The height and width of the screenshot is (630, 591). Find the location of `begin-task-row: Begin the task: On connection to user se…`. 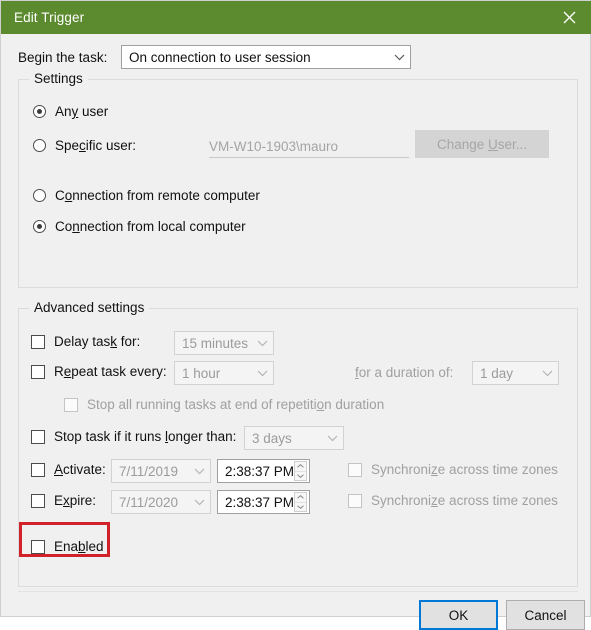

begin-task-row: Begin the task: On connection to user se… is located at coordinates (298, 57).